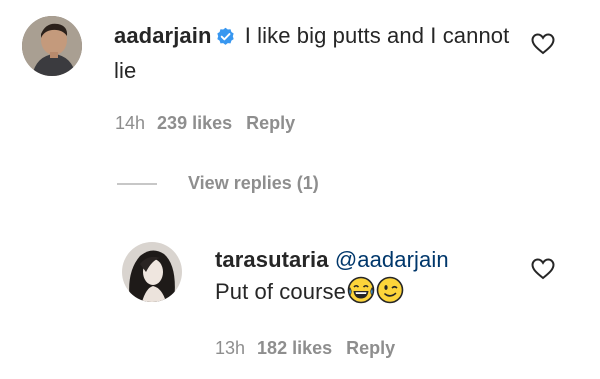 The height and width of the screenshot is (379, 600). Describe the element at coordinates (370, 348) in the screenshot. I see `reply-reply-button: Reply` at that location.